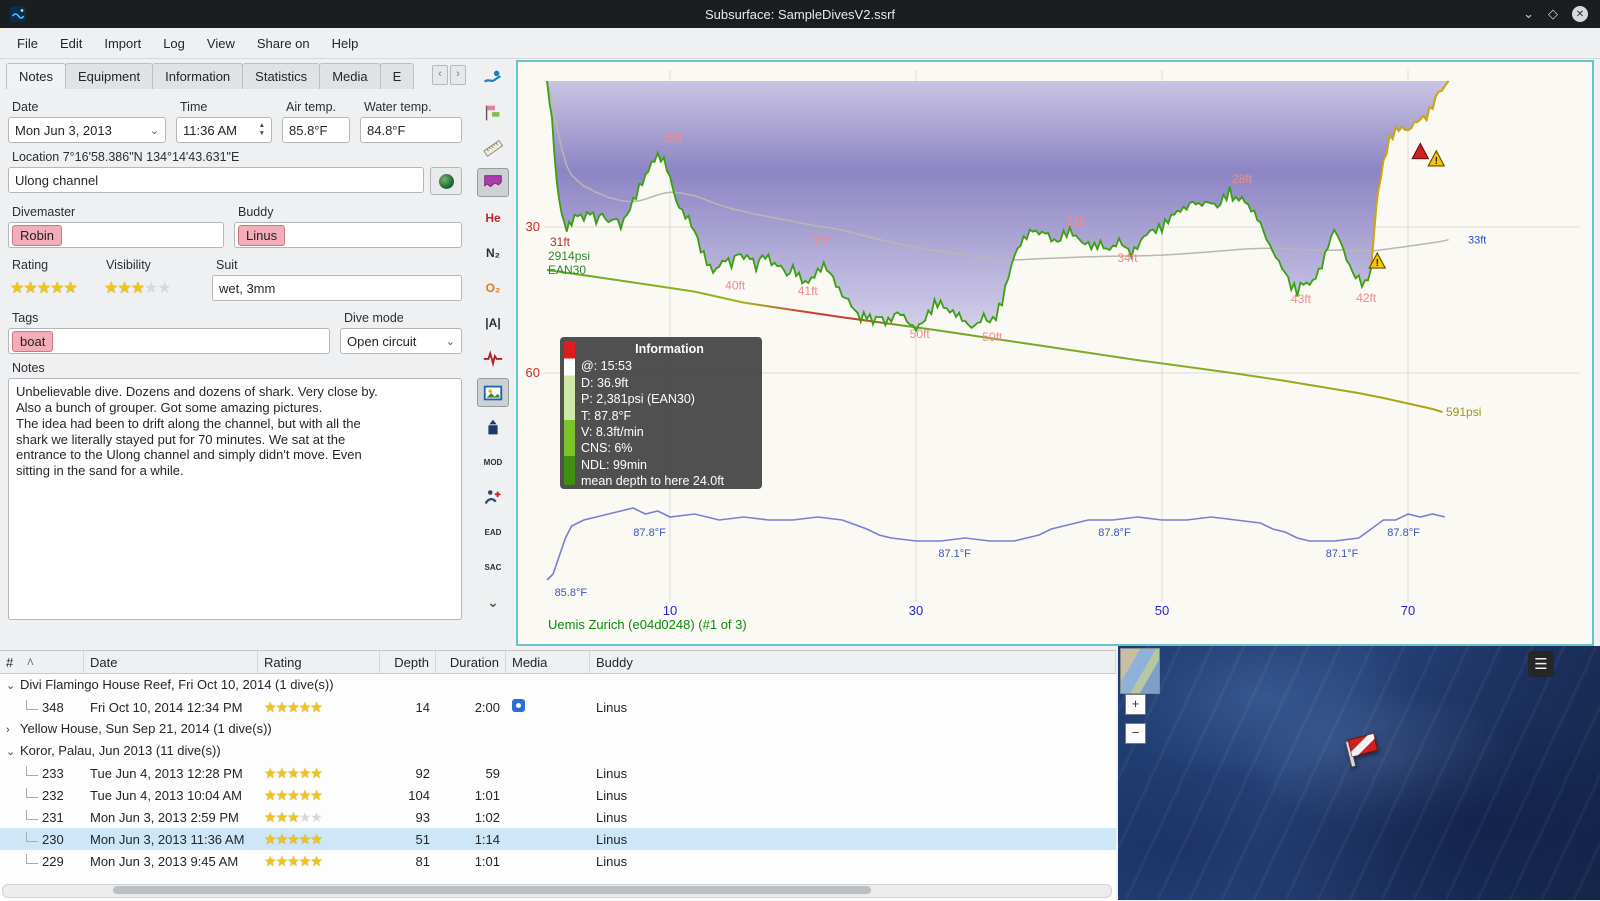  I want to click on tab-equipment: Equipment, so click(109, 76).